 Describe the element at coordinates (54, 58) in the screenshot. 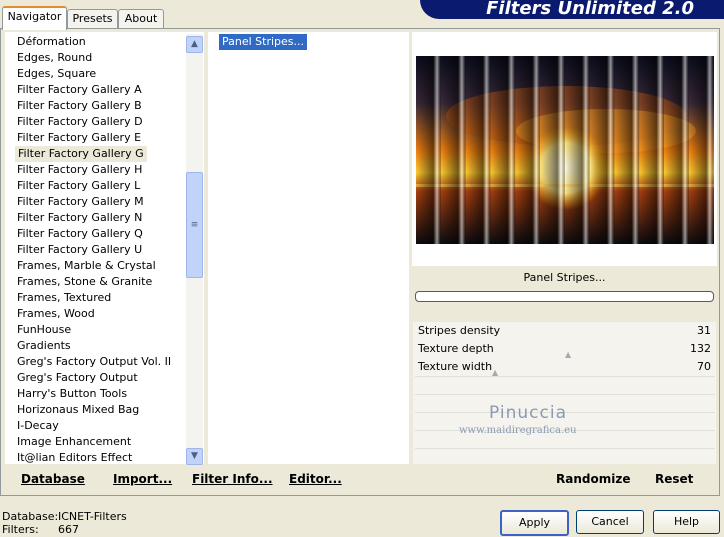

I see `category-item: Edges, Round` at that location.